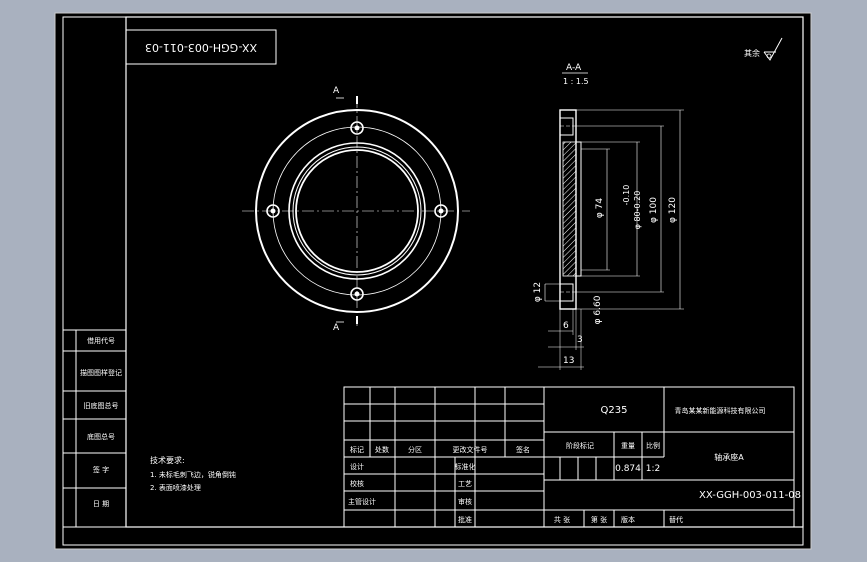  I want to click on drawing-number: XX-GGH-003-011-08, so click(750, 495).